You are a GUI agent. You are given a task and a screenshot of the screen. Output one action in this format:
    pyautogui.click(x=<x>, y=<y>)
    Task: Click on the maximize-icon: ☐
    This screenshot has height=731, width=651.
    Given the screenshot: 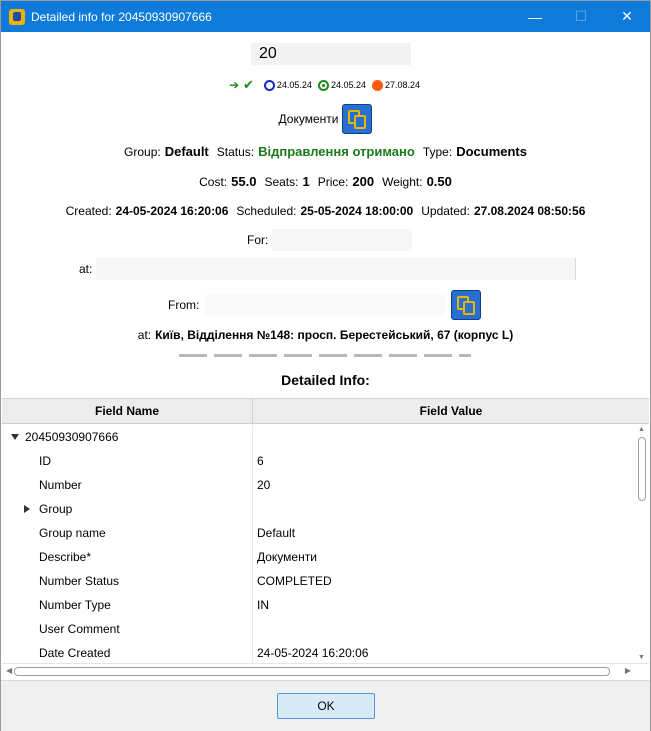 What is the action you would take?
    pyautogui.click(x=581, y=16)
    